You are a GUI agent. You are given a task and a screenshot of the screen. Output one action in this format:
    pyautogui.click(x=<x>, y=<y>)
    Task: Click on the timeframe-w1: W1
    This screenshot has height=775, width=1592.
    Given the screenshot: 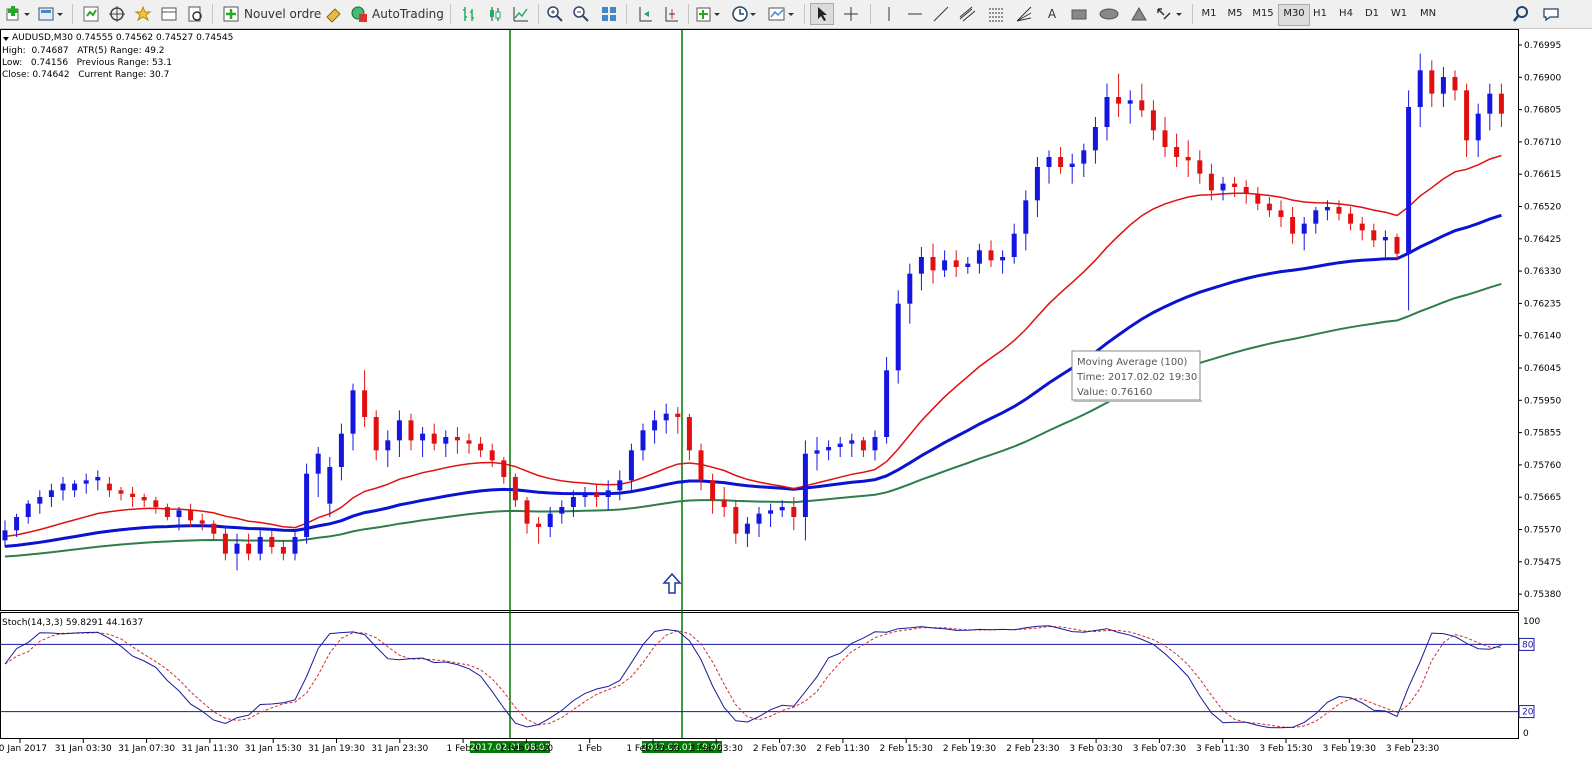 What is the action you would take?
    pyautogui.click(x=1399, y=14)
    